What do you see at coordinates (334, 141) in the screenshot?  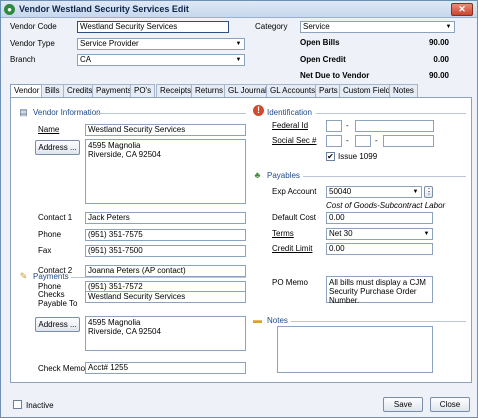 I see `ssn-part1` at bounding box center [334, 141].